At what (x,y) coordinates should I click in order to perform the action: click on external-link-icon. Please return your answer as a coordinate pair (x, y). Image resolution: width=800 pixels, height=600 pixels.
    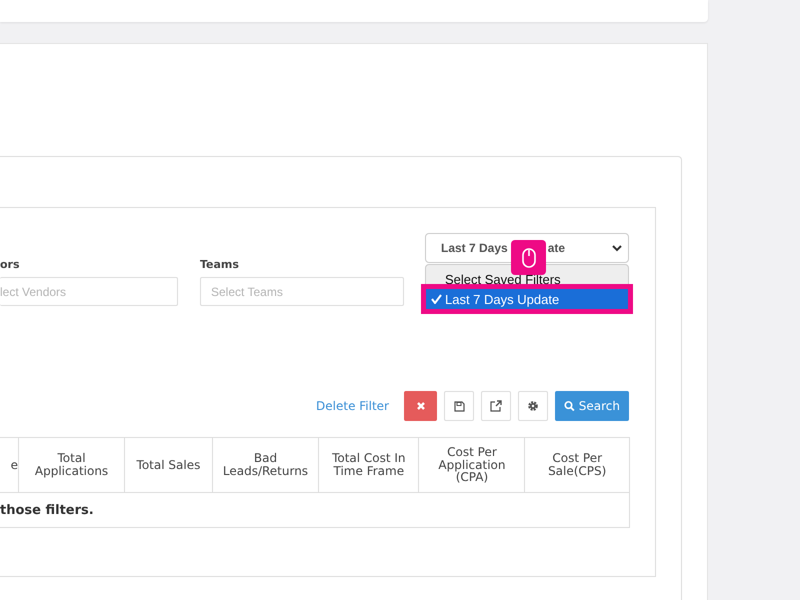
    Looking at the image, I should click on (496, 406).